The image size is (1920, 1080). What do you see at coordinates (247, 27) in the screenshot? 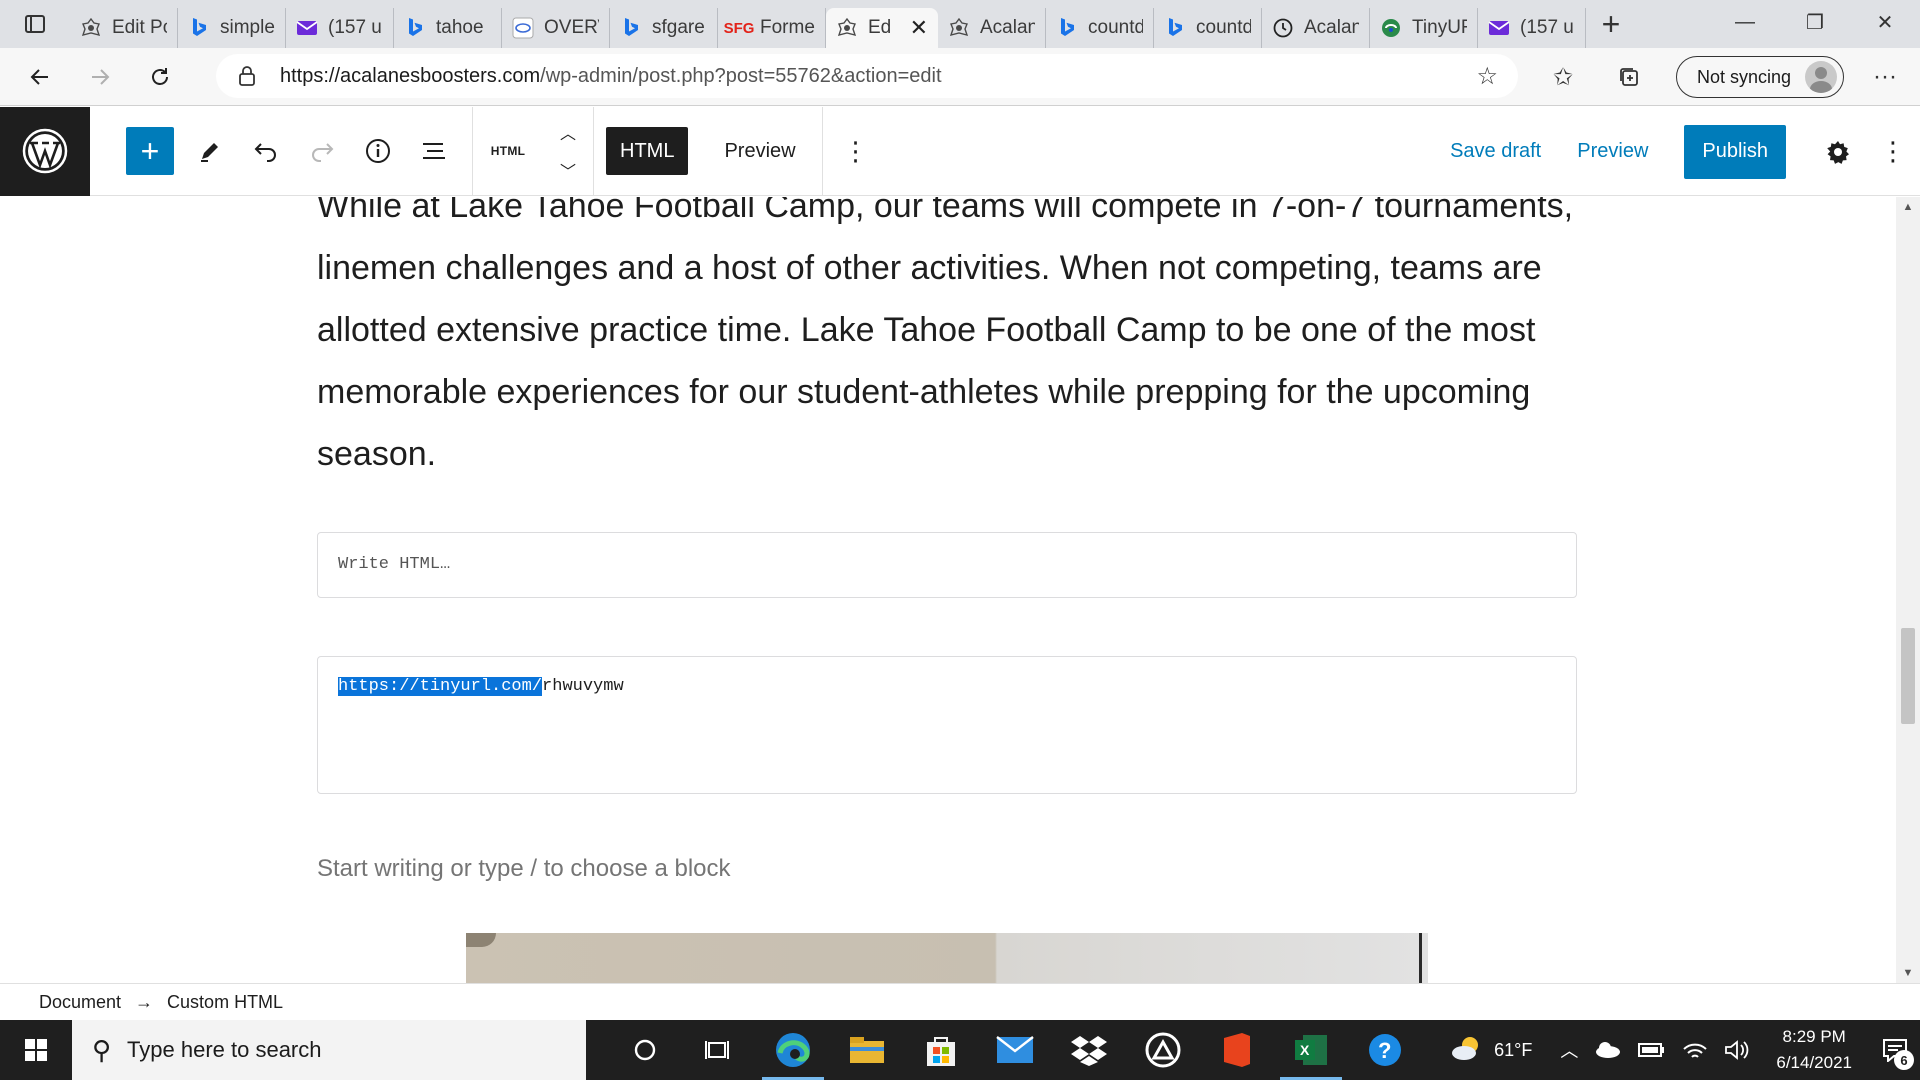
I see `tab-title: simple` at bounding box center [247, 27].